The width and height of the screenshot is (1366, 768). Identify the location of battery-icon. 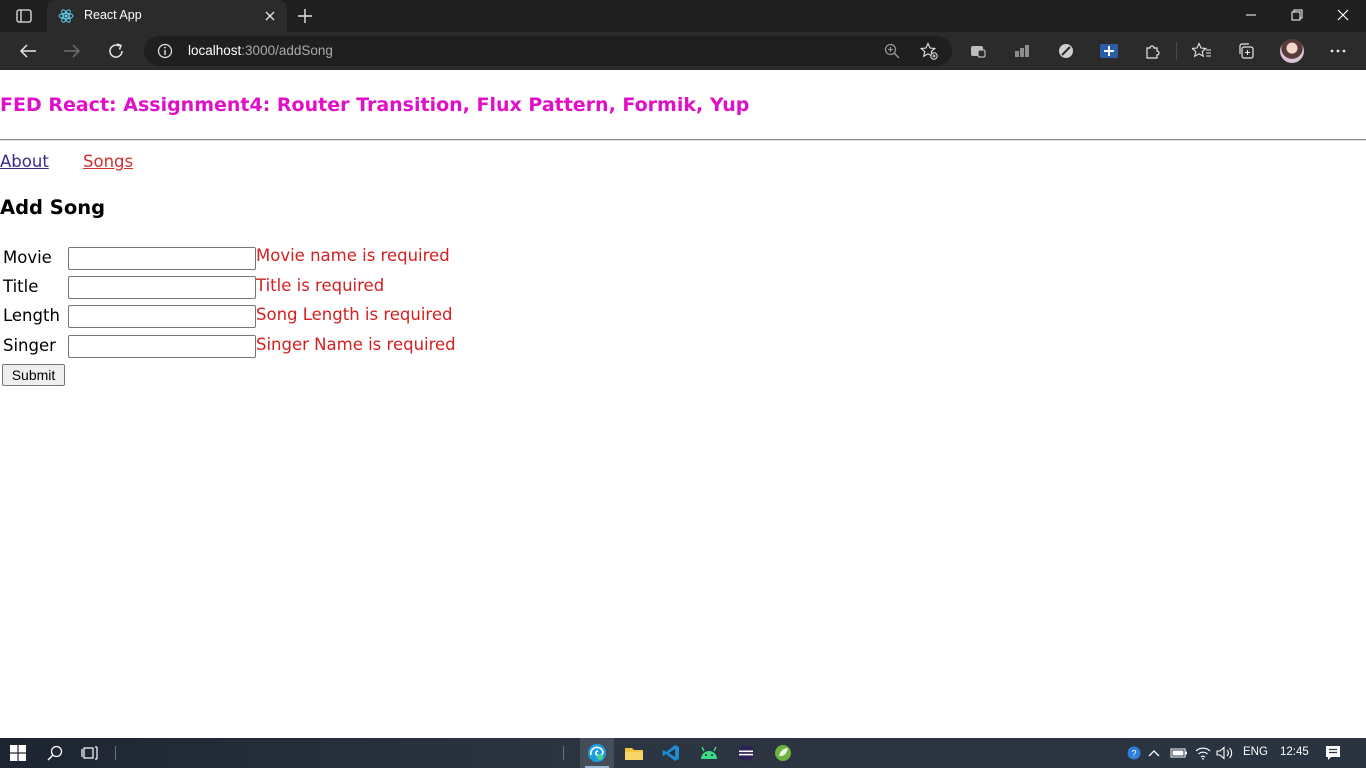
(1179, 753).